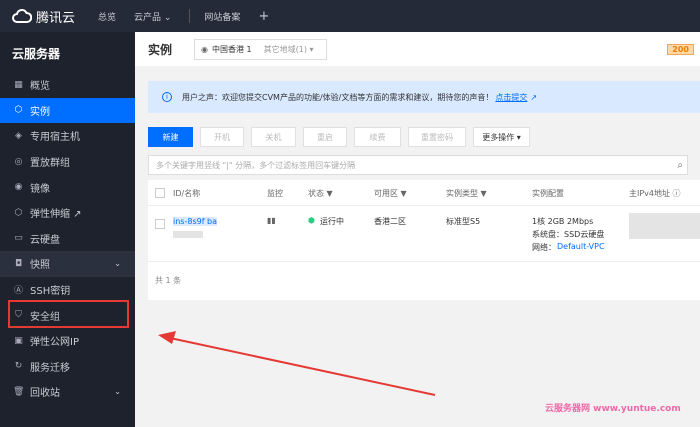  Describe the element at coordinates (613, 409) in the screenshot. I see `watermark: 云服务器网 www.yuntue.com` at that location.